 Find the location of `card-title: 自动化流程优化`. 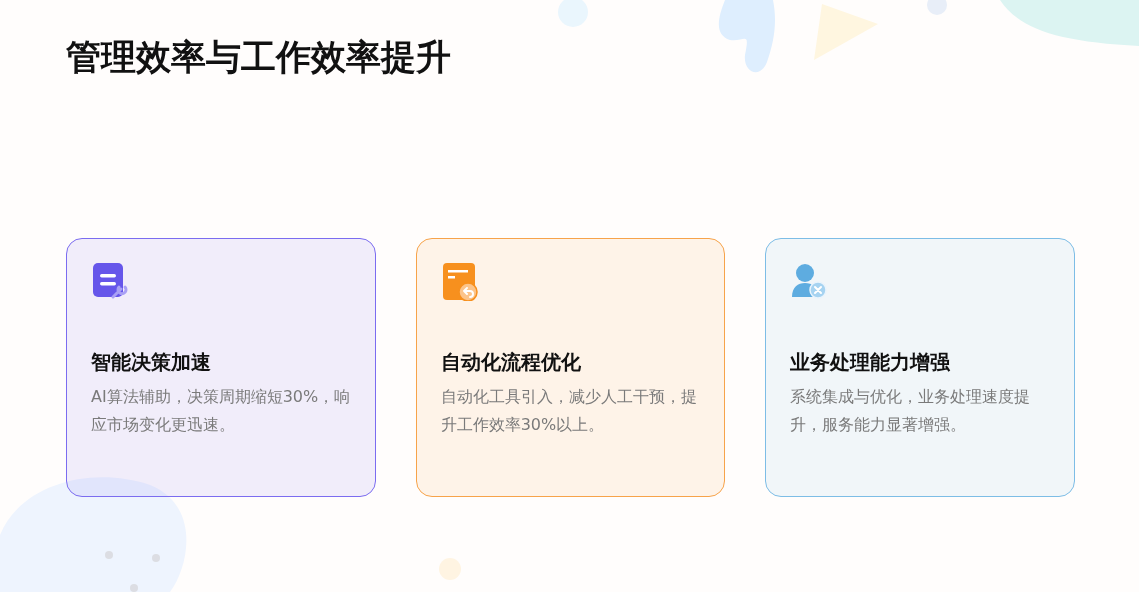

card-title: 自动化流程优化 is located at coordinates (511, 362).